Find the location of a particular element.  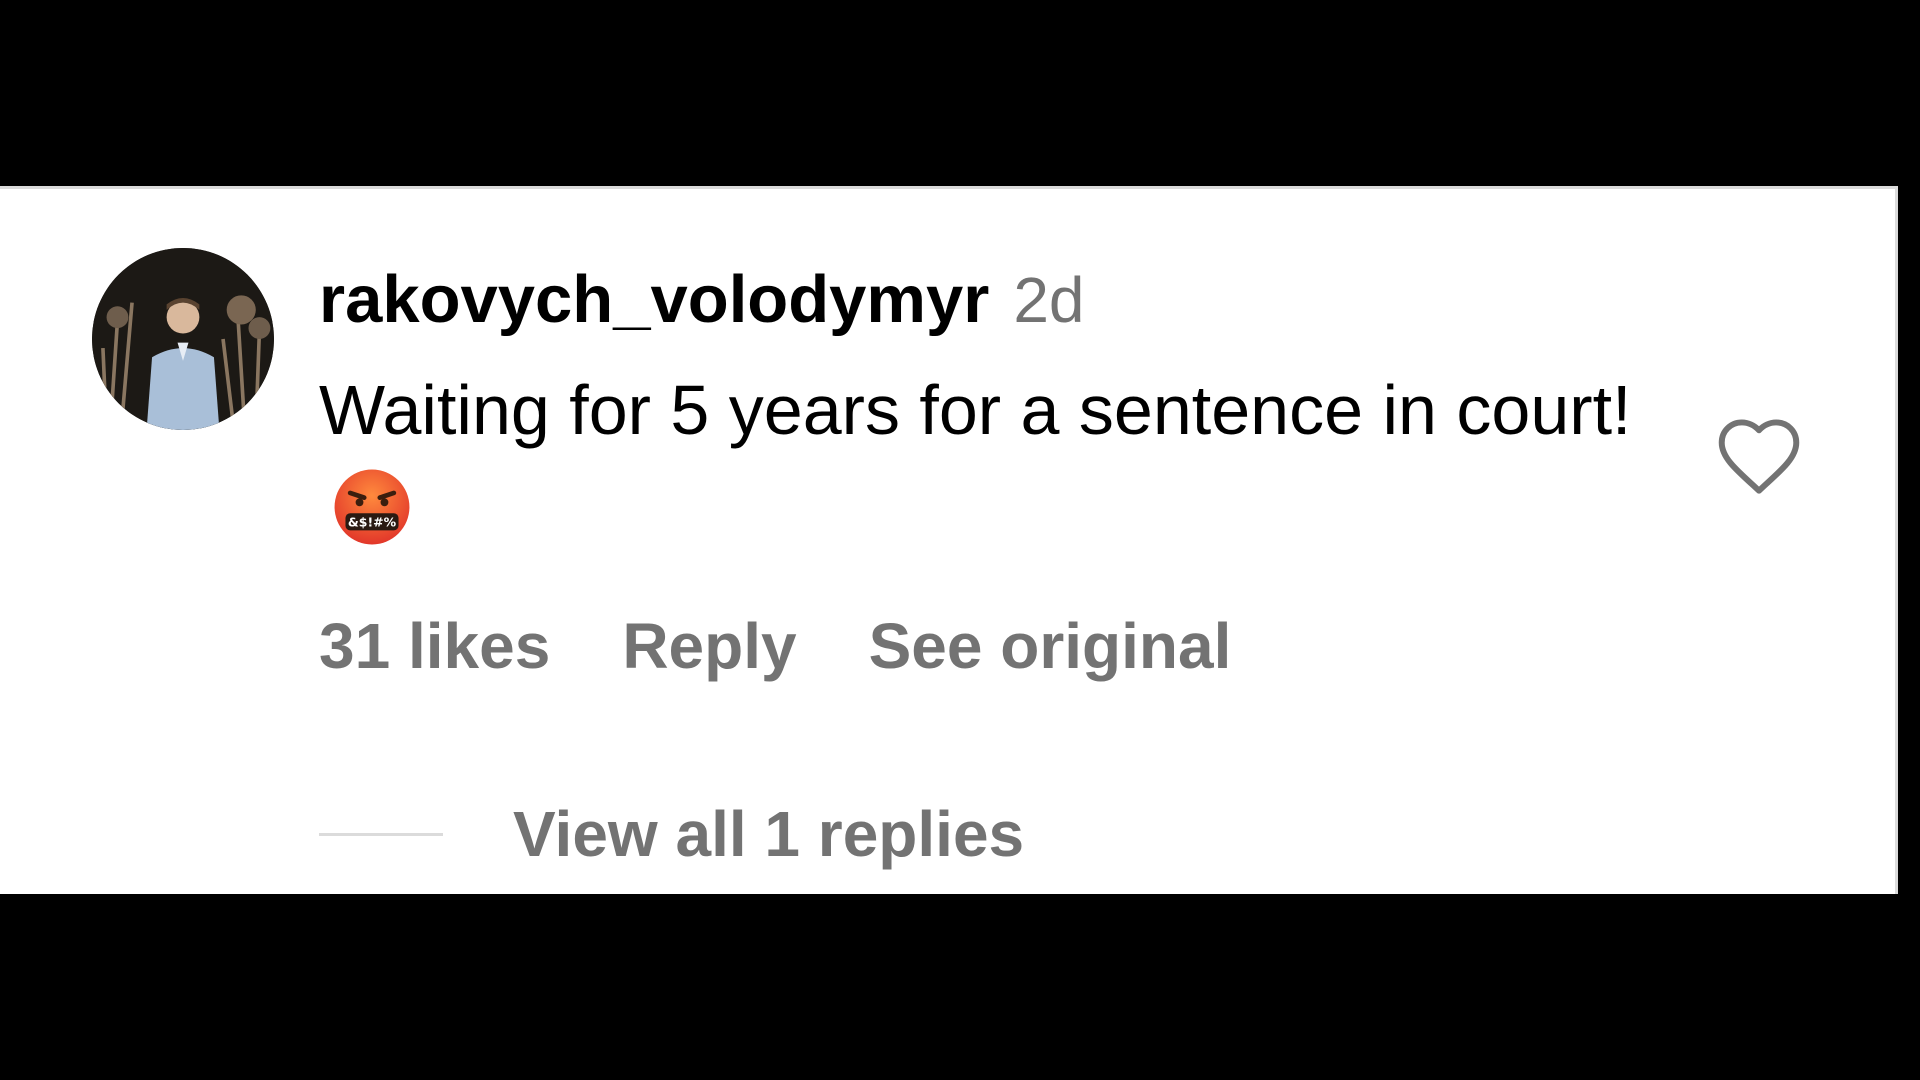

comment-timestamp: 2d is located at coordinates (1048, 300).